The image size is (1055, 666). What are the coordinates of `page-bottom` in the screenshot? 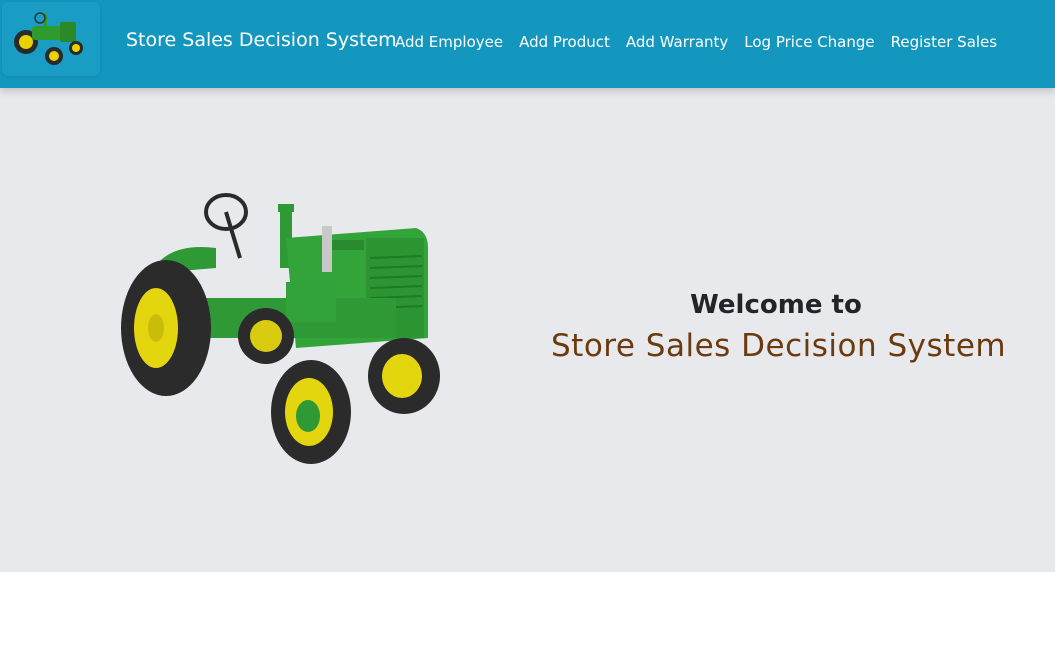 It's located at (527, 619).